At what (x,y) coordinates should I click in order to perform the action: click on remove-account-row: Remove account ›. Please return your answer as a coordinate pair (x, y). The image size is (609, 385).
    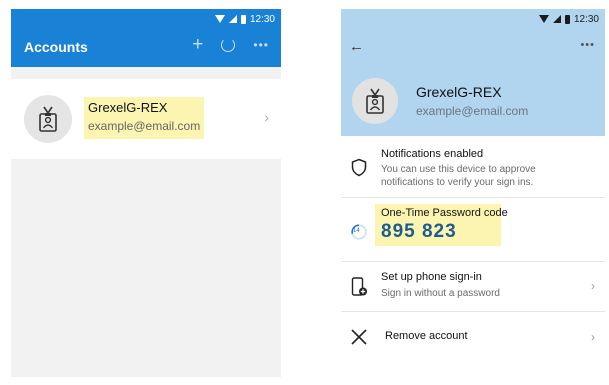
    Looking at the image, I should click on (473, 336).